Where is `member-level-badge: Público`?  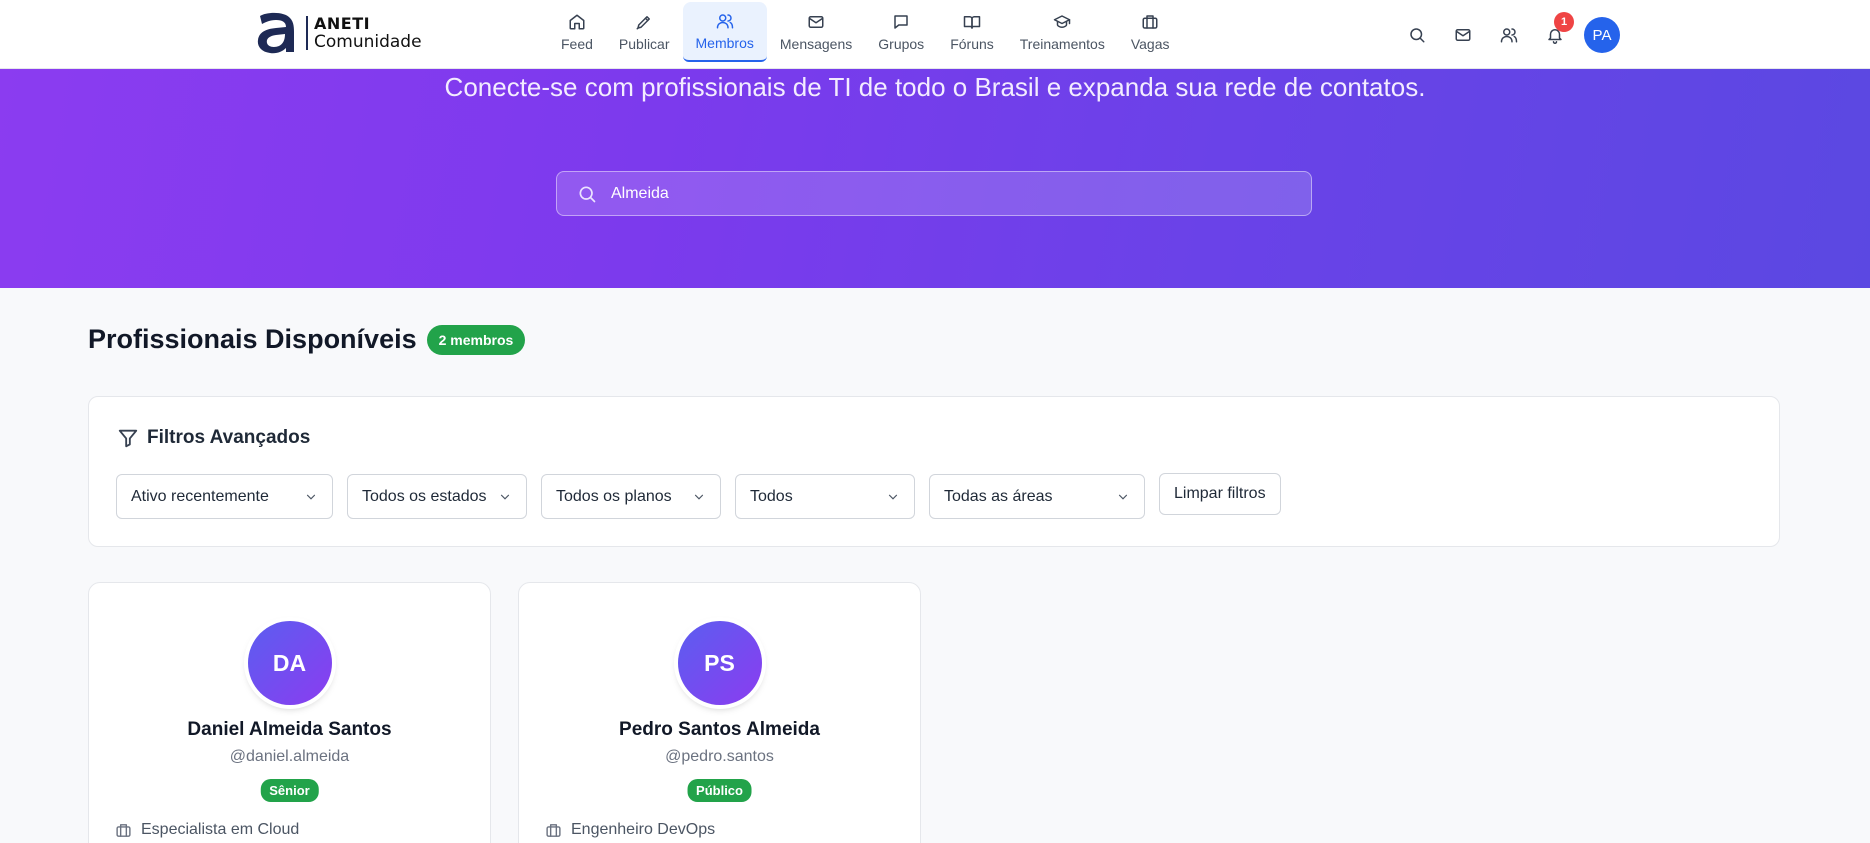
member-level-badge: Público is located at coordinates (719, 790).